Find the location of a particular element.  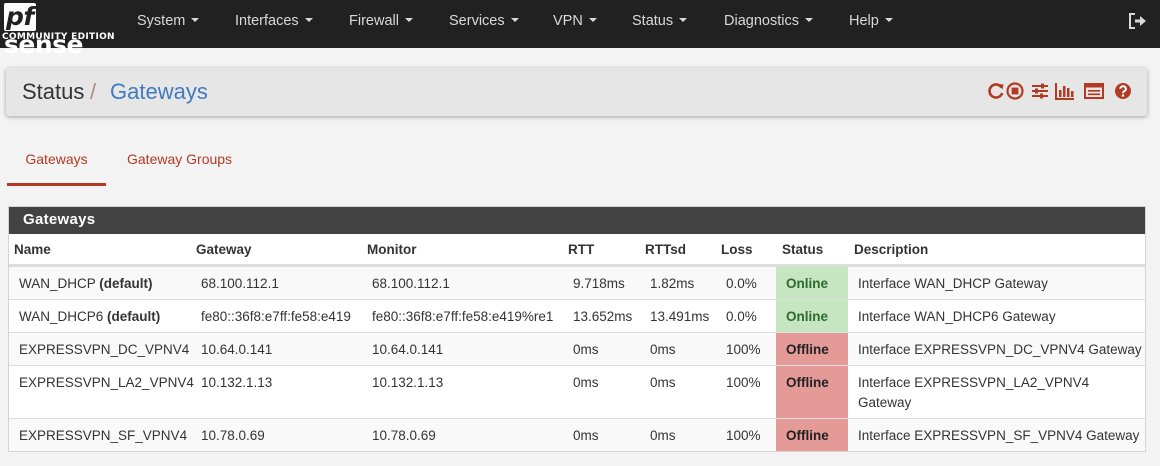

panel-title: Gateways is located at coordinates (577, 220).